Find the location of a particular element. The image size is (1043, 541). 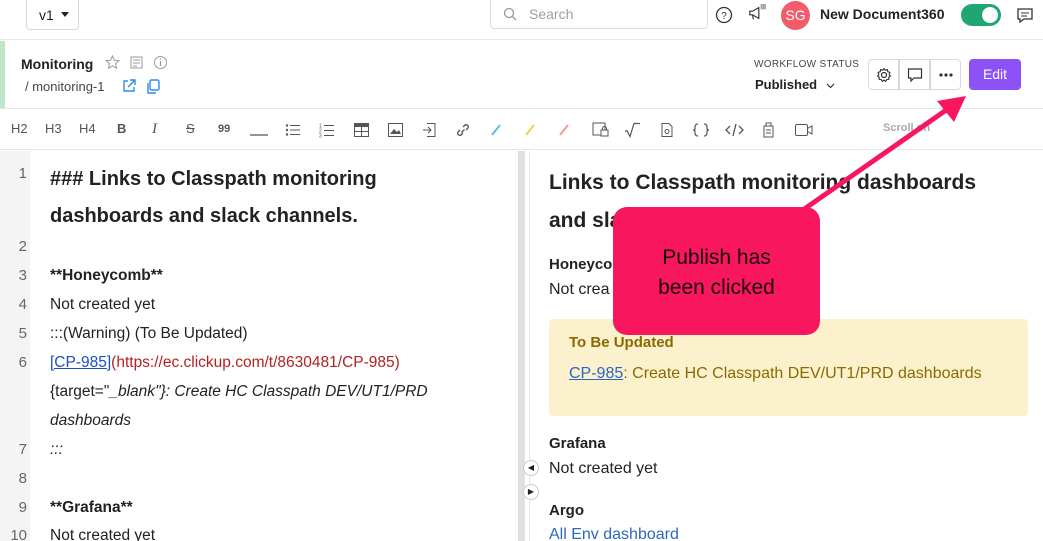

heading3-button: H3 is located at coordinates (53, 130).